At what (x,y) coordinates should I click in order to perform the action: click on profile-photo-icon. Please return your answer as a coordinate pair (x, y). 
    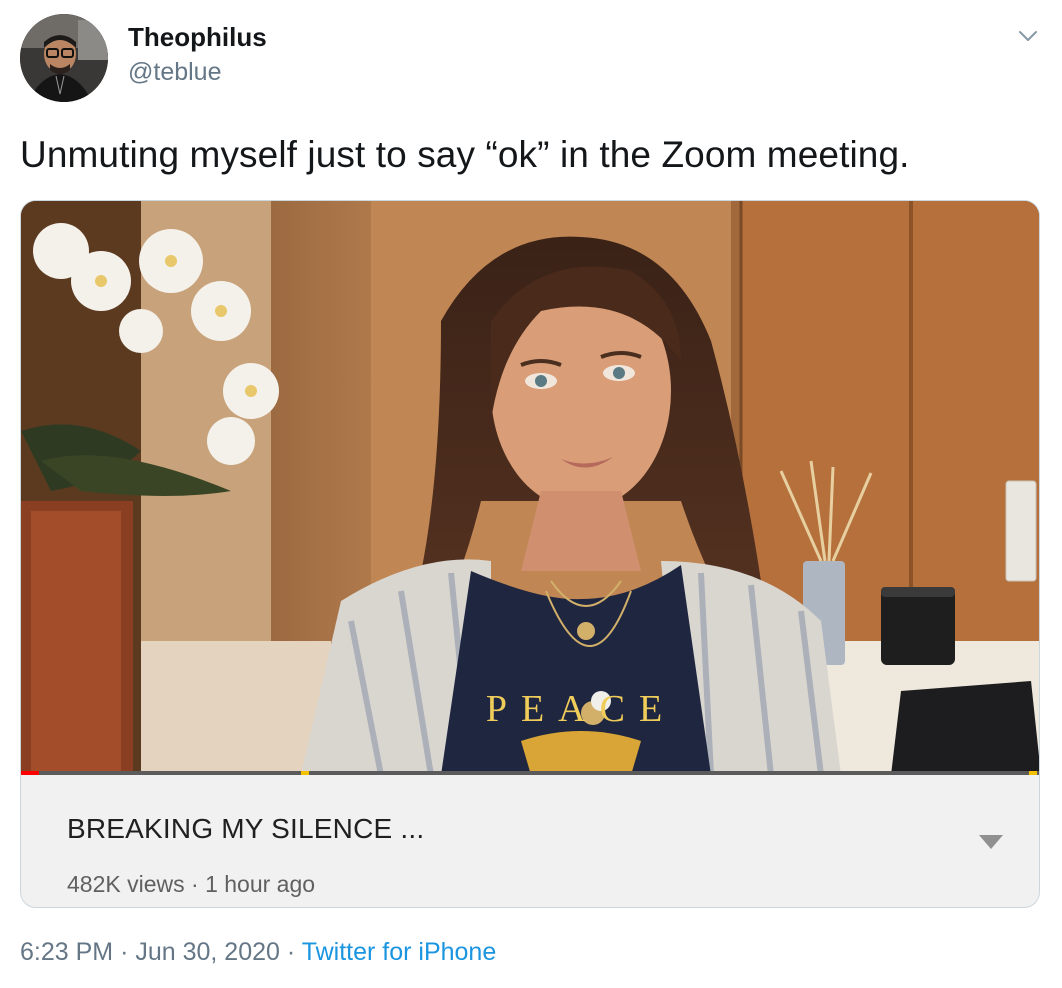
    Looking at the image, I should click on (64, 58).